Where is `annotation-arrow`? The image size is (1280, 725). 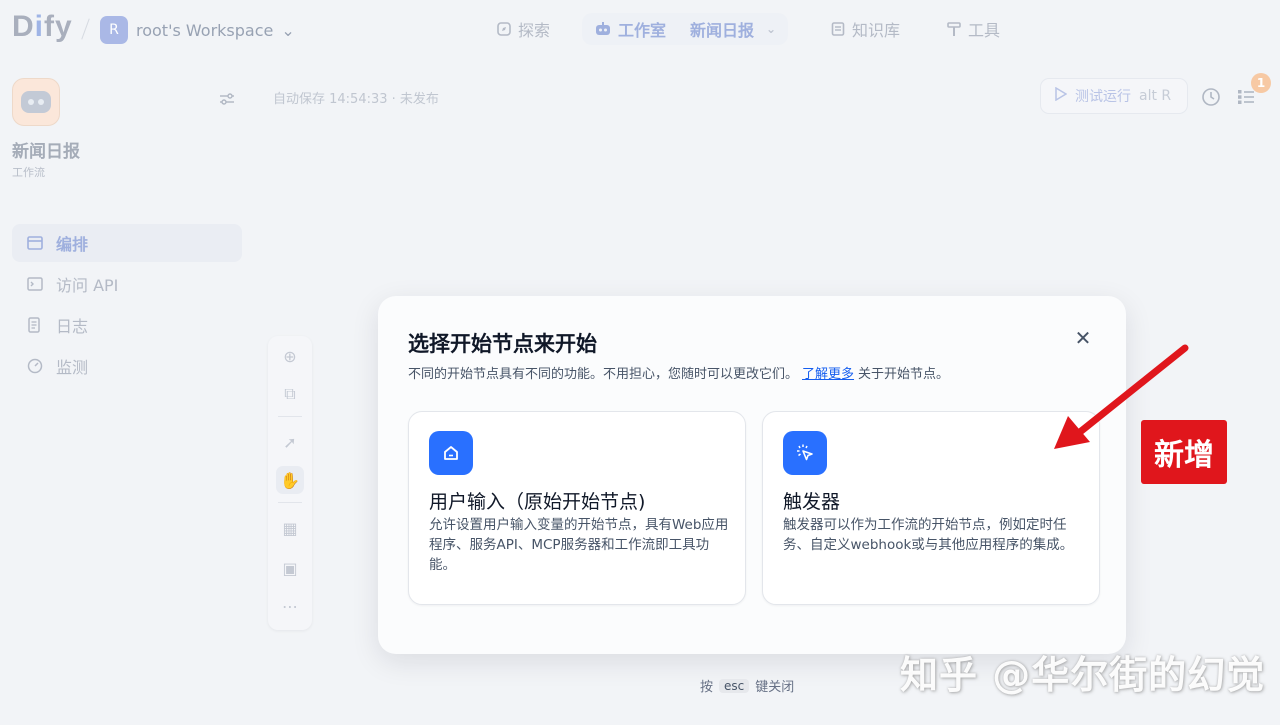 annotation-arrow is located at coordinates (1121, 396).